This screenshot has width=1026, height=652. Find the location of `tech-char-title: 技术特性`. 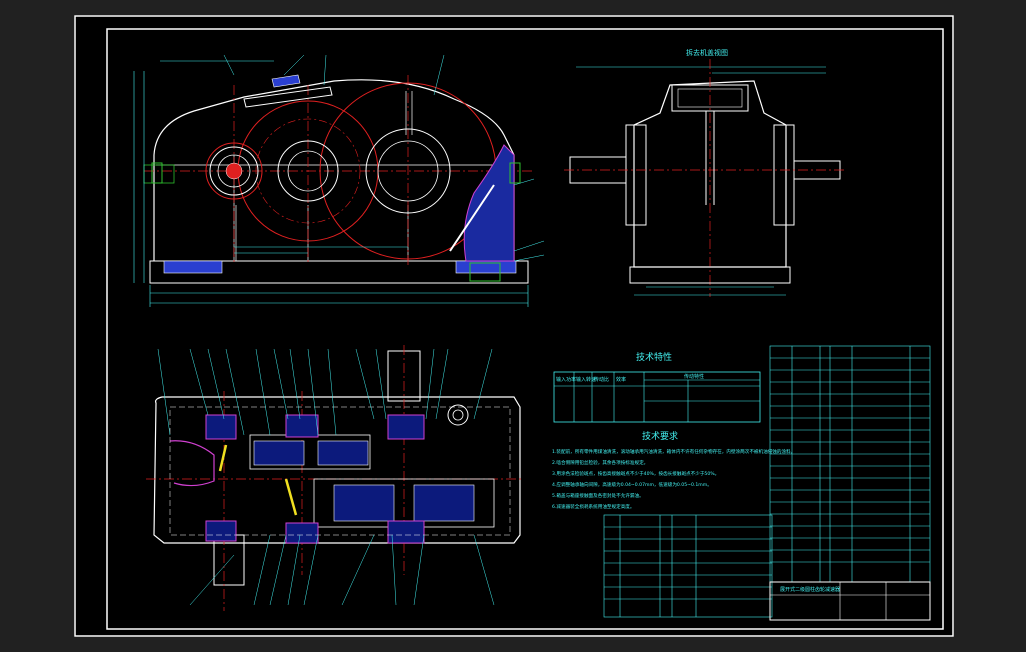

tech-char-title: 技术特性 is located at coordinates (654, 357).